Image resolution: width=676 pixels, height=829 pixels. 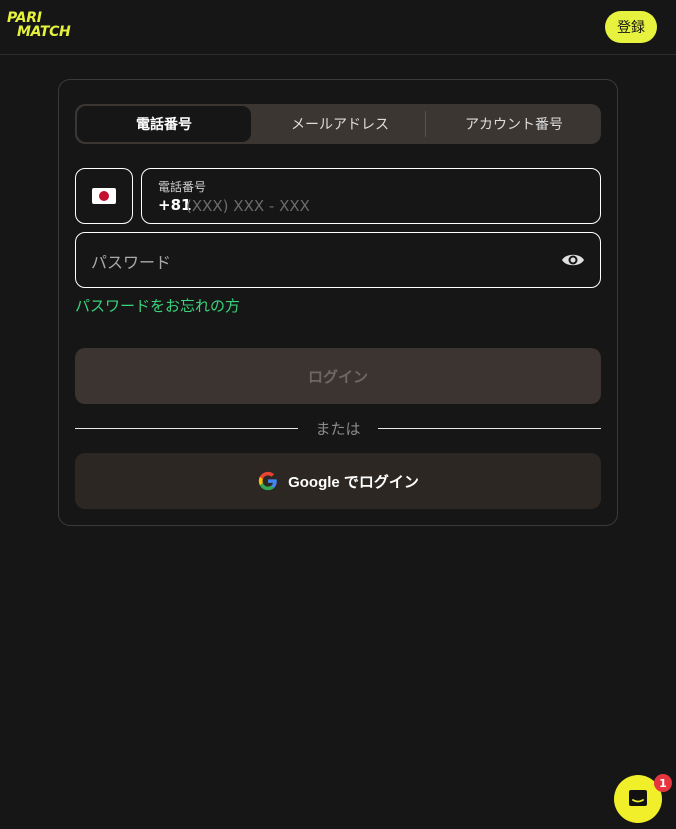 What do you see at coordinates (371, 196) in the screenshot?
I see `phone-field: 電話番号 +81 (XXX) XXX - XXX` at bounding box center [371, 196].